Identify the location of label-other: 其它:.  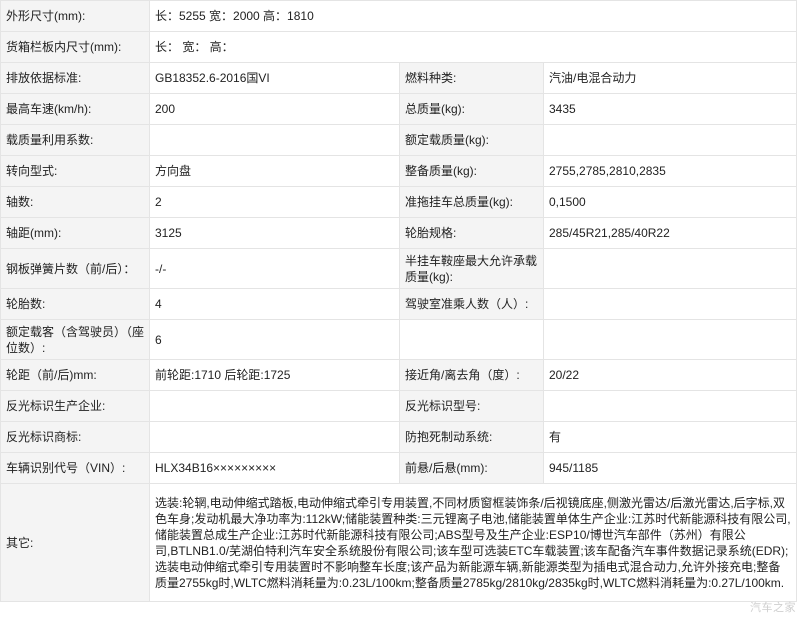
(75, 542).